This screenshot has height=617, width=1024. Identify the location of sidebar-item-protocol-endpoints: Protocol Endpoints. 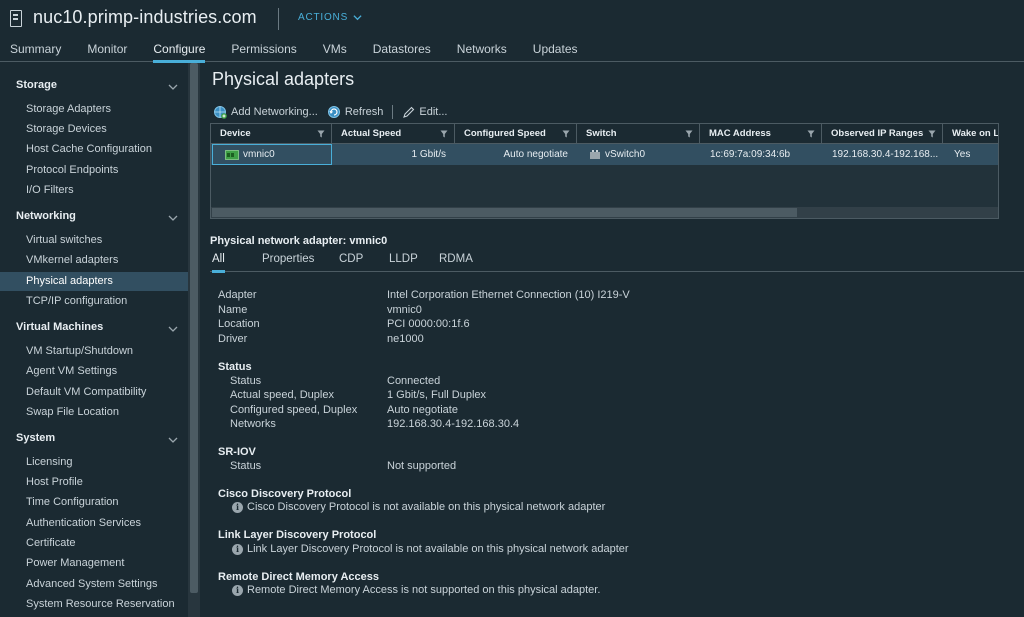
(94, 170).